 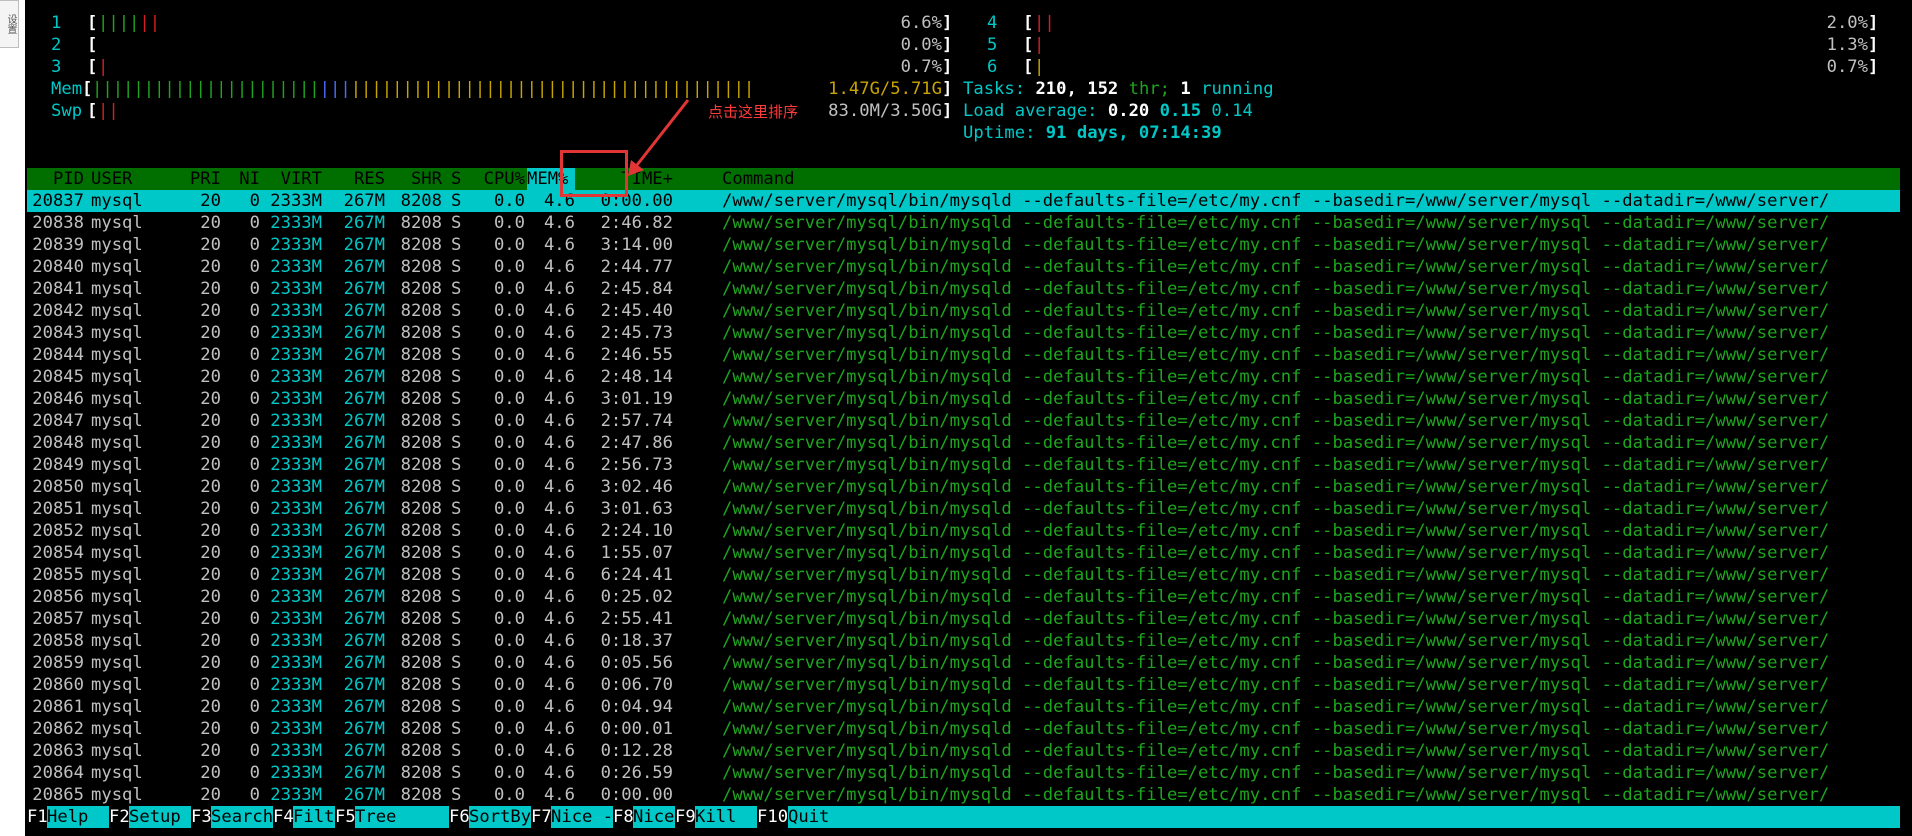 What do you see at coordinates (753, 112) in the screenshot?
I see `annotation-label: 点击这里排序` at bounding box center [753, 112].